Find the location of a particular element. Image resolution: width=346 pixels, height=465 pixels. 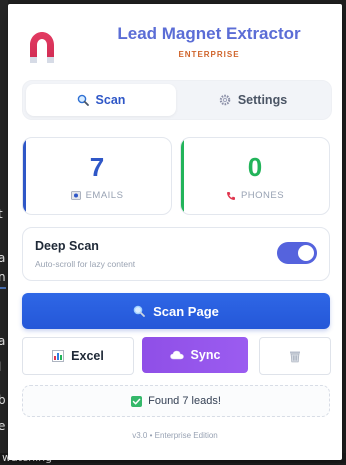

scan-page-button: Scan Page is located at coordinates (176, 311).